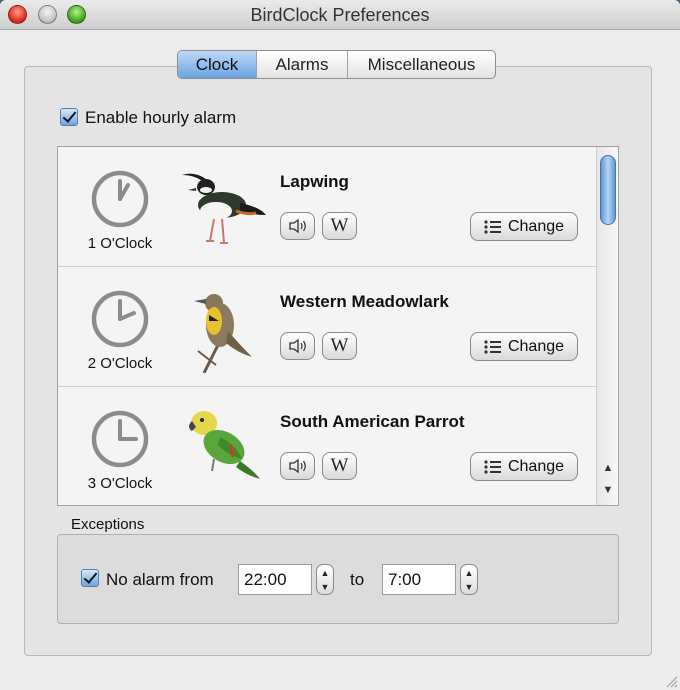 The height and width of the screenshot is (690, 680). What do you see at coordinates (671, 681) in the screenshot?
I see `resize-grip-icon` at bounding box center [671, 681].